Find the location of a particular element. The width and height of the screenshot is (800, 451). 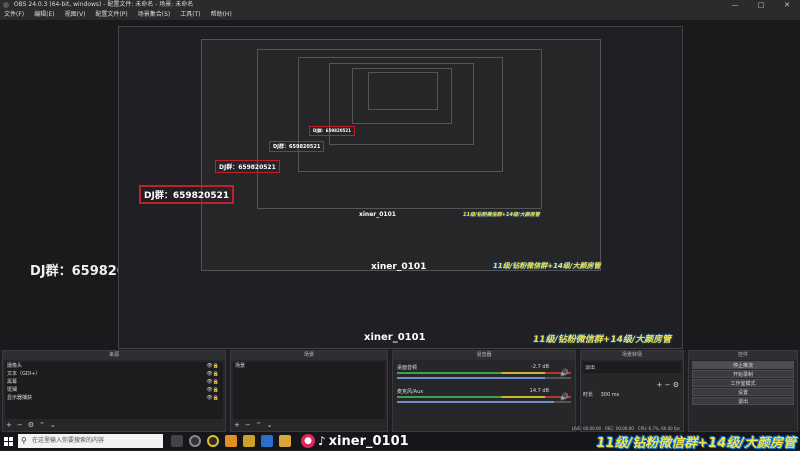

dj-box-medium: DJ群：659820521 is located at coordinates (247, 166).